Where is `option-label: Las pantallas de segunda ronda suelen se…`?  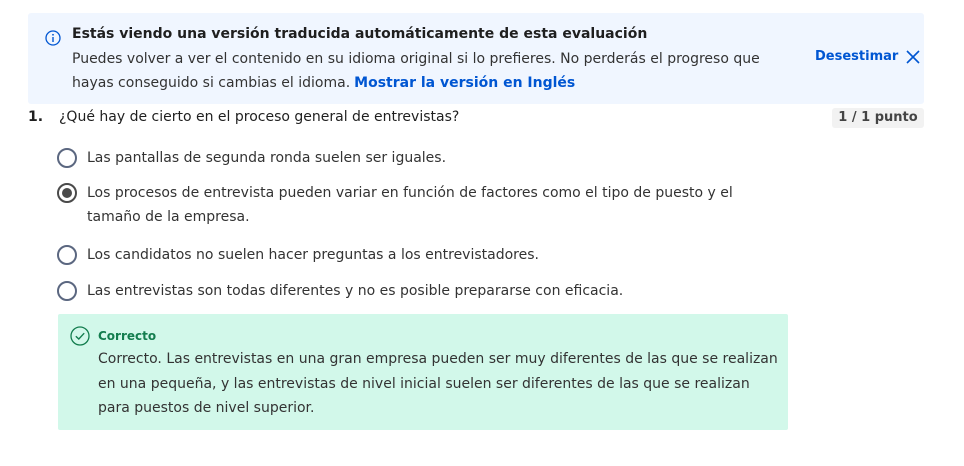 option-label: Las pantallas de segunda ronda suelen se… is located at coordinates (267, 158).